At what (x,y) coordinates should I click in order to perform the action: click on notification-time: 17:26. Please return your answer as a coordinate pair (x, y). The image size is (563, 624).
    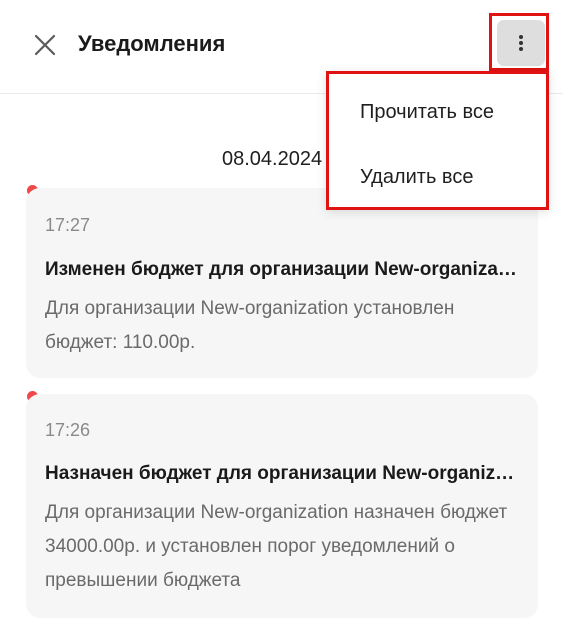
    Looking at the image, I should click on (68, 430).